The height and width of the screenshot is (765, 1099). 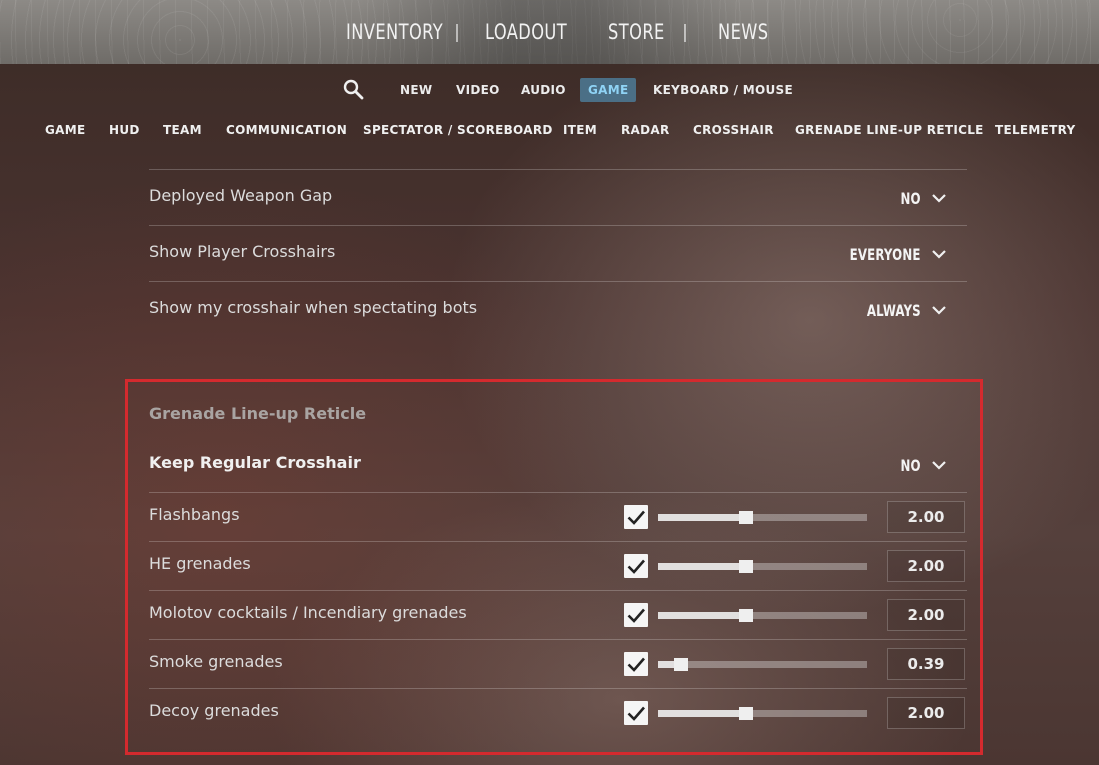 I want to click on section-title: Grenade Line-up Reticle, so click(x=258, y=413).